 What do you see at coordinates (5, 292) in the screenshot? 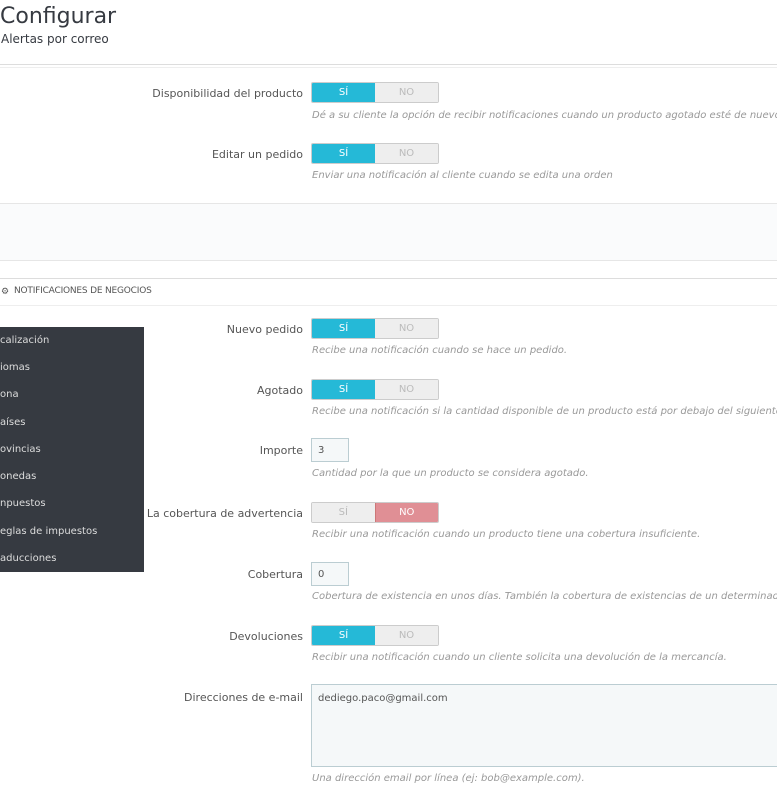
I see `cogs-icon: ⚙` at bounding box center [5, 292].